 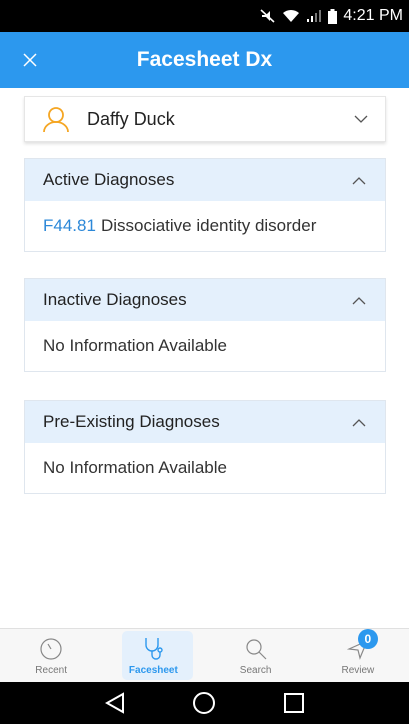 What do you see at coordinates (205, 119) in the screenshot?
I see `patient-selector: Daffy Duck` at bounding box center [205, 119].